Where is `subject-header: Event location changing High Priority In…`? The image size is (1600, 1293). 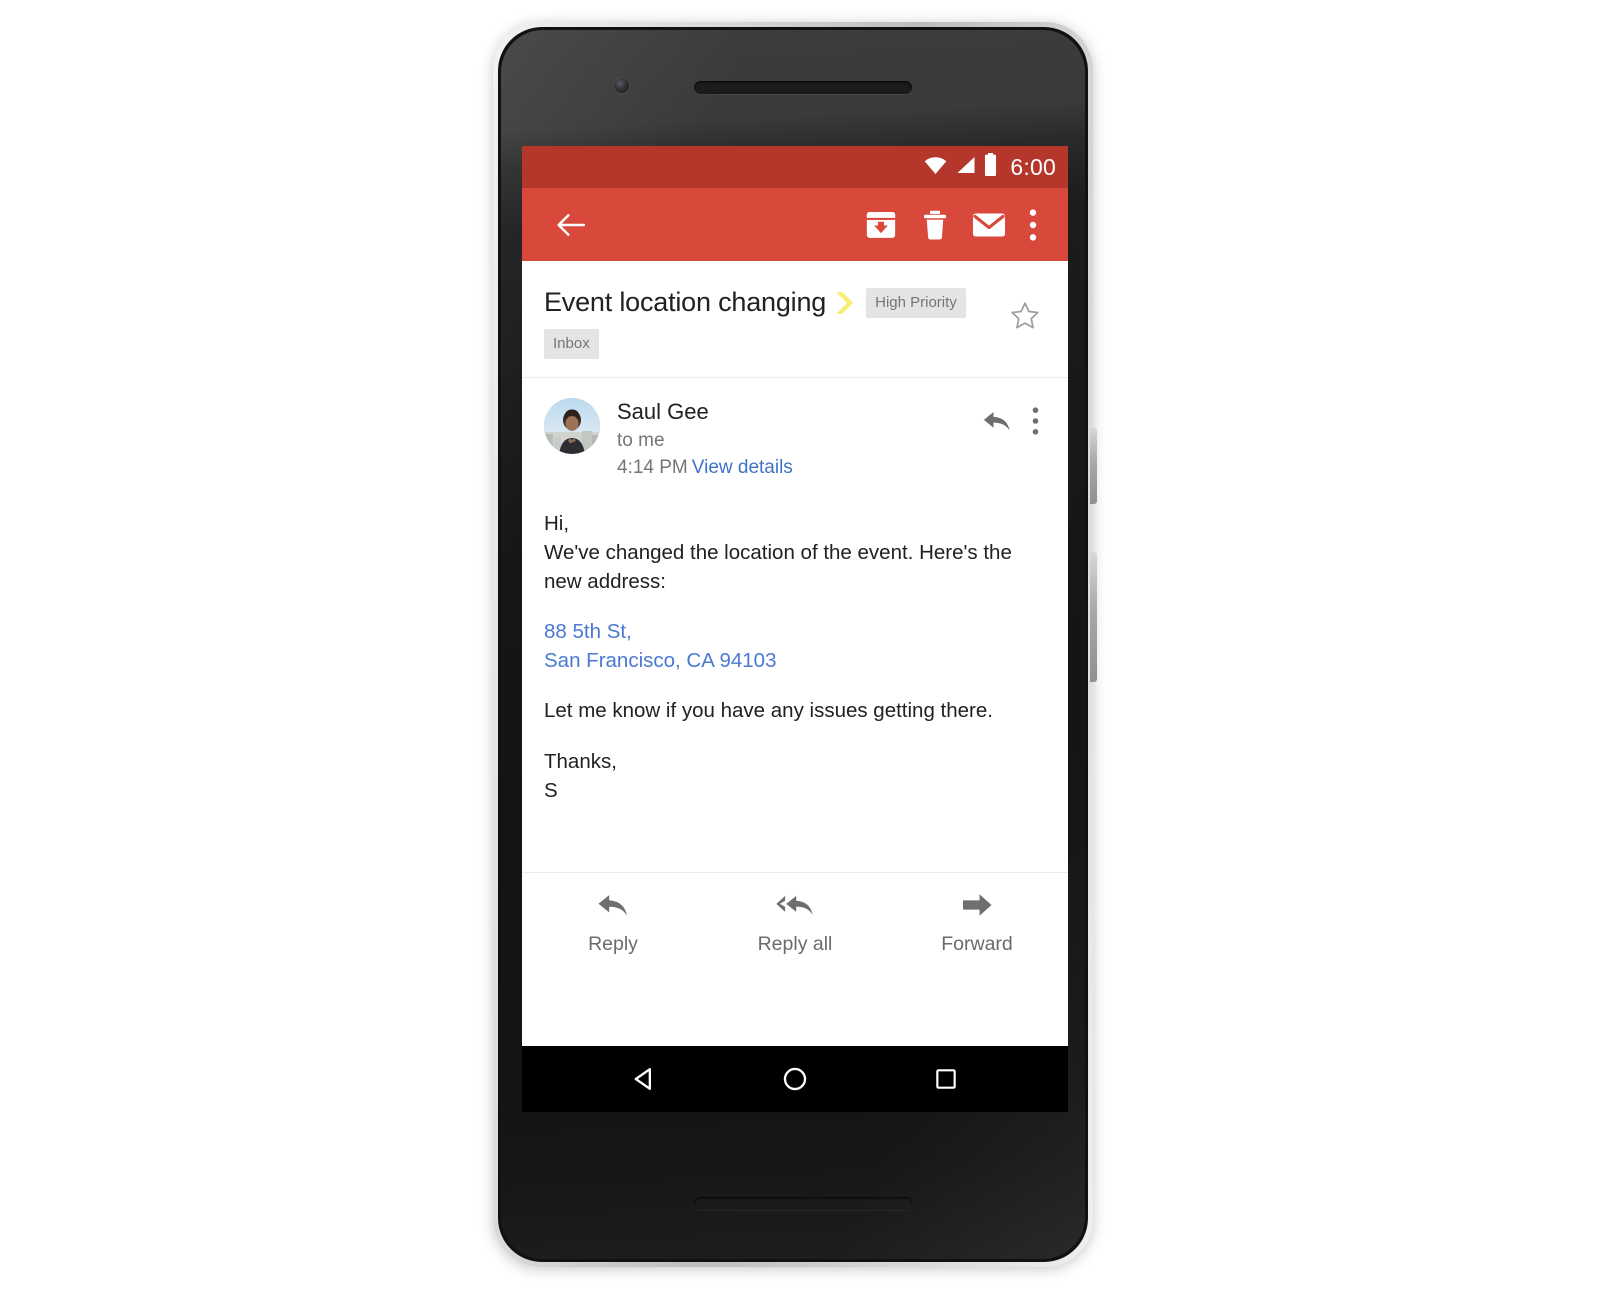
subject-header: Event location changing High Priority In… is located at coordinates (795, 320).